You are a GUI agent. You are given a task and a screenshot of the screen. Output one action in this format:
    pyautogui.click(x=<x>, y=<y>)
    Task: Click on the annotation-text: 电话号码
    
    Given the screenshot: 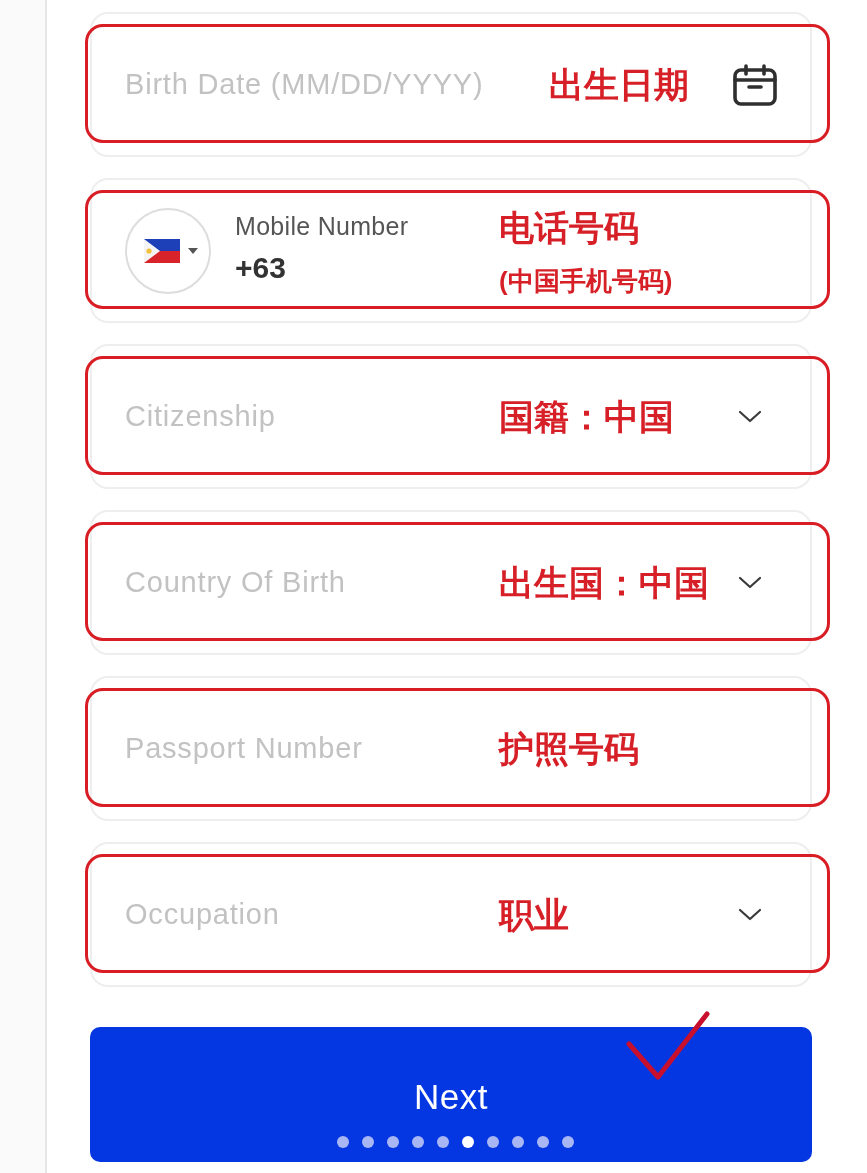 What is the action you would take?
    pyautogui.click(x=569, y=227)
    